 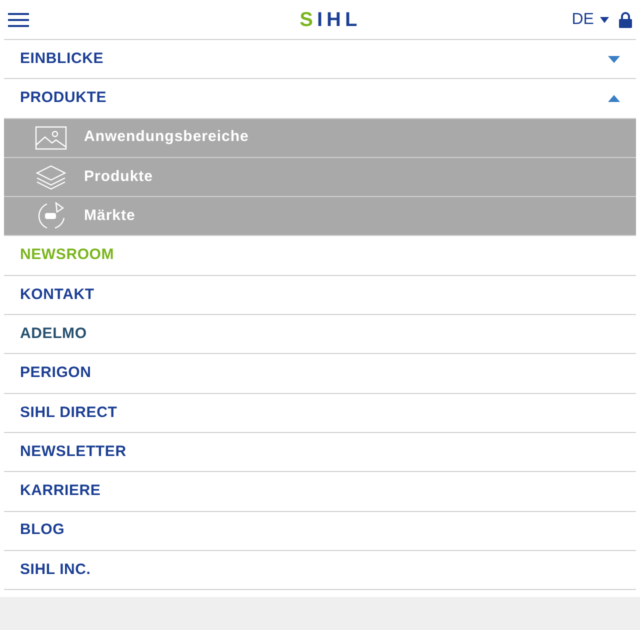 I want to click on layers-icon, so click(x=51, y=177).